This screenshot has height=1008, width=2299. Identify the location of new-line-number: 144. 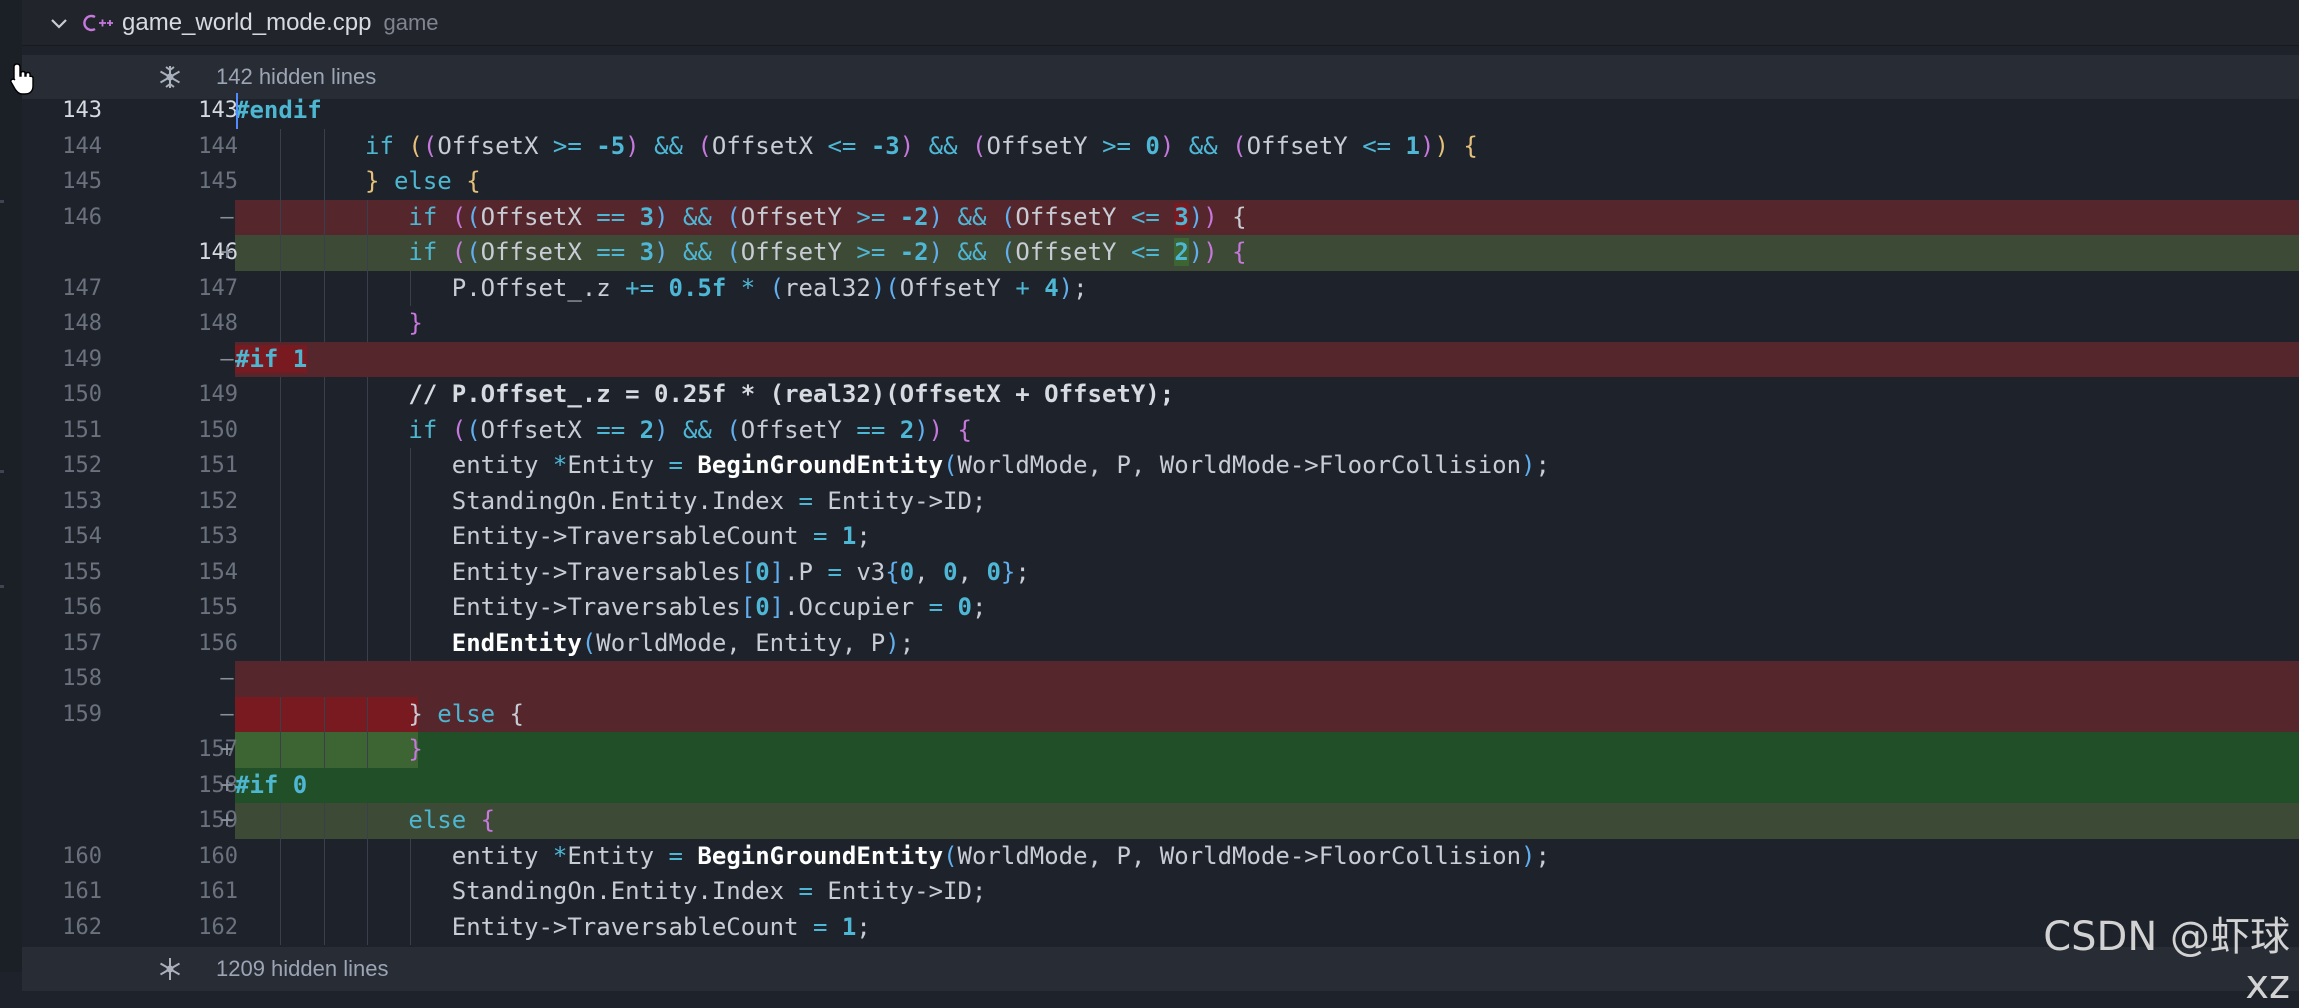
(218, 146).